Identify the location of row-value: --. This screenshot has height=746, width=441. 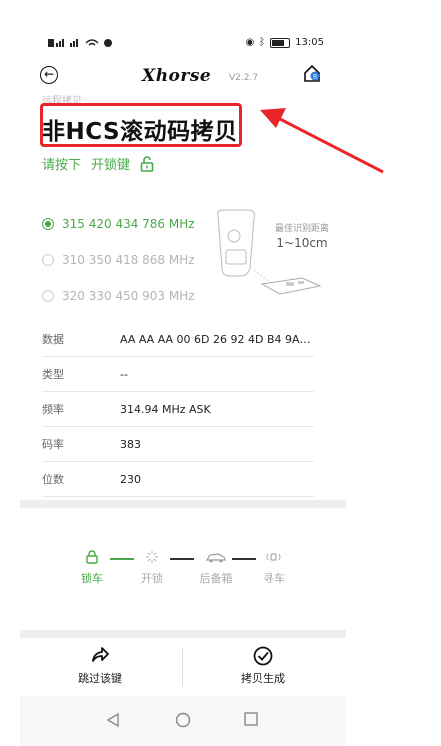
(124, 374).